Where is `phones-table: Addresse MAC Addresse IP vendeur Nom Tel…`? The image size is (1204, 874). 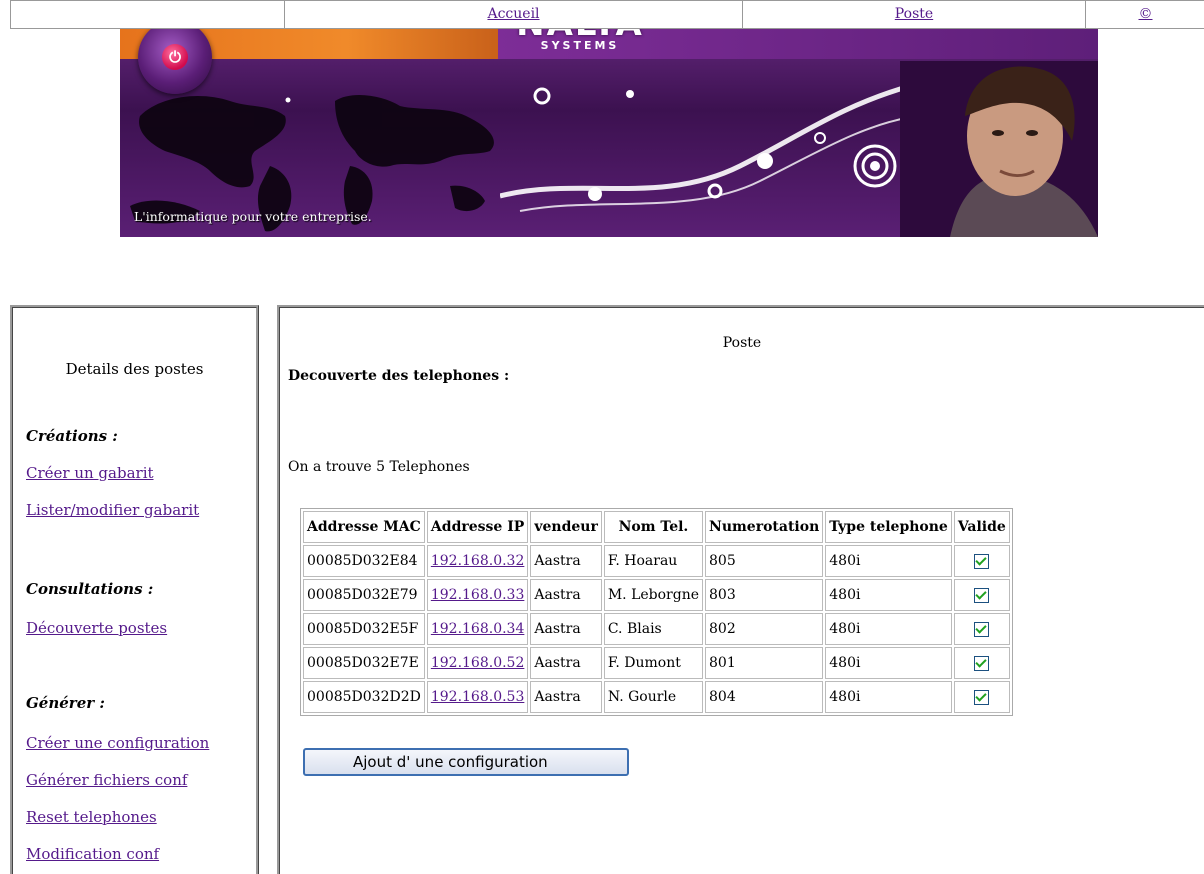
phones-table: Addresse MAC Addresse IP vendeur Nom Tel… is located at coordinates (656, 612).